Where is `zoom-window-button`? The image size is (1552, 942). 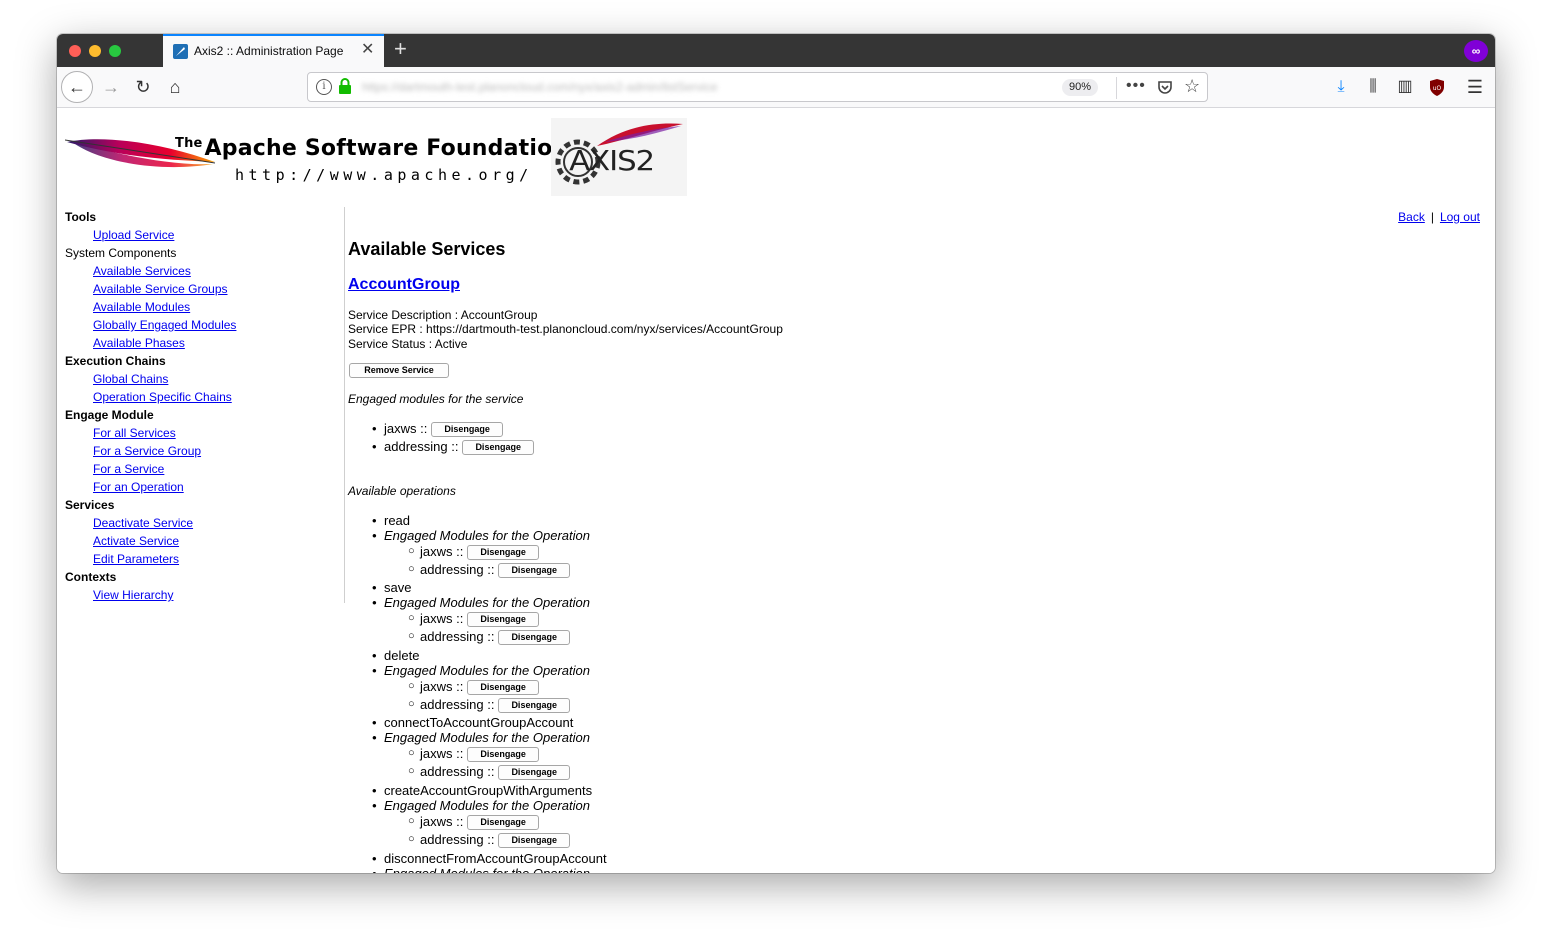
zoom-window-button is located at coordinates (115, 51).